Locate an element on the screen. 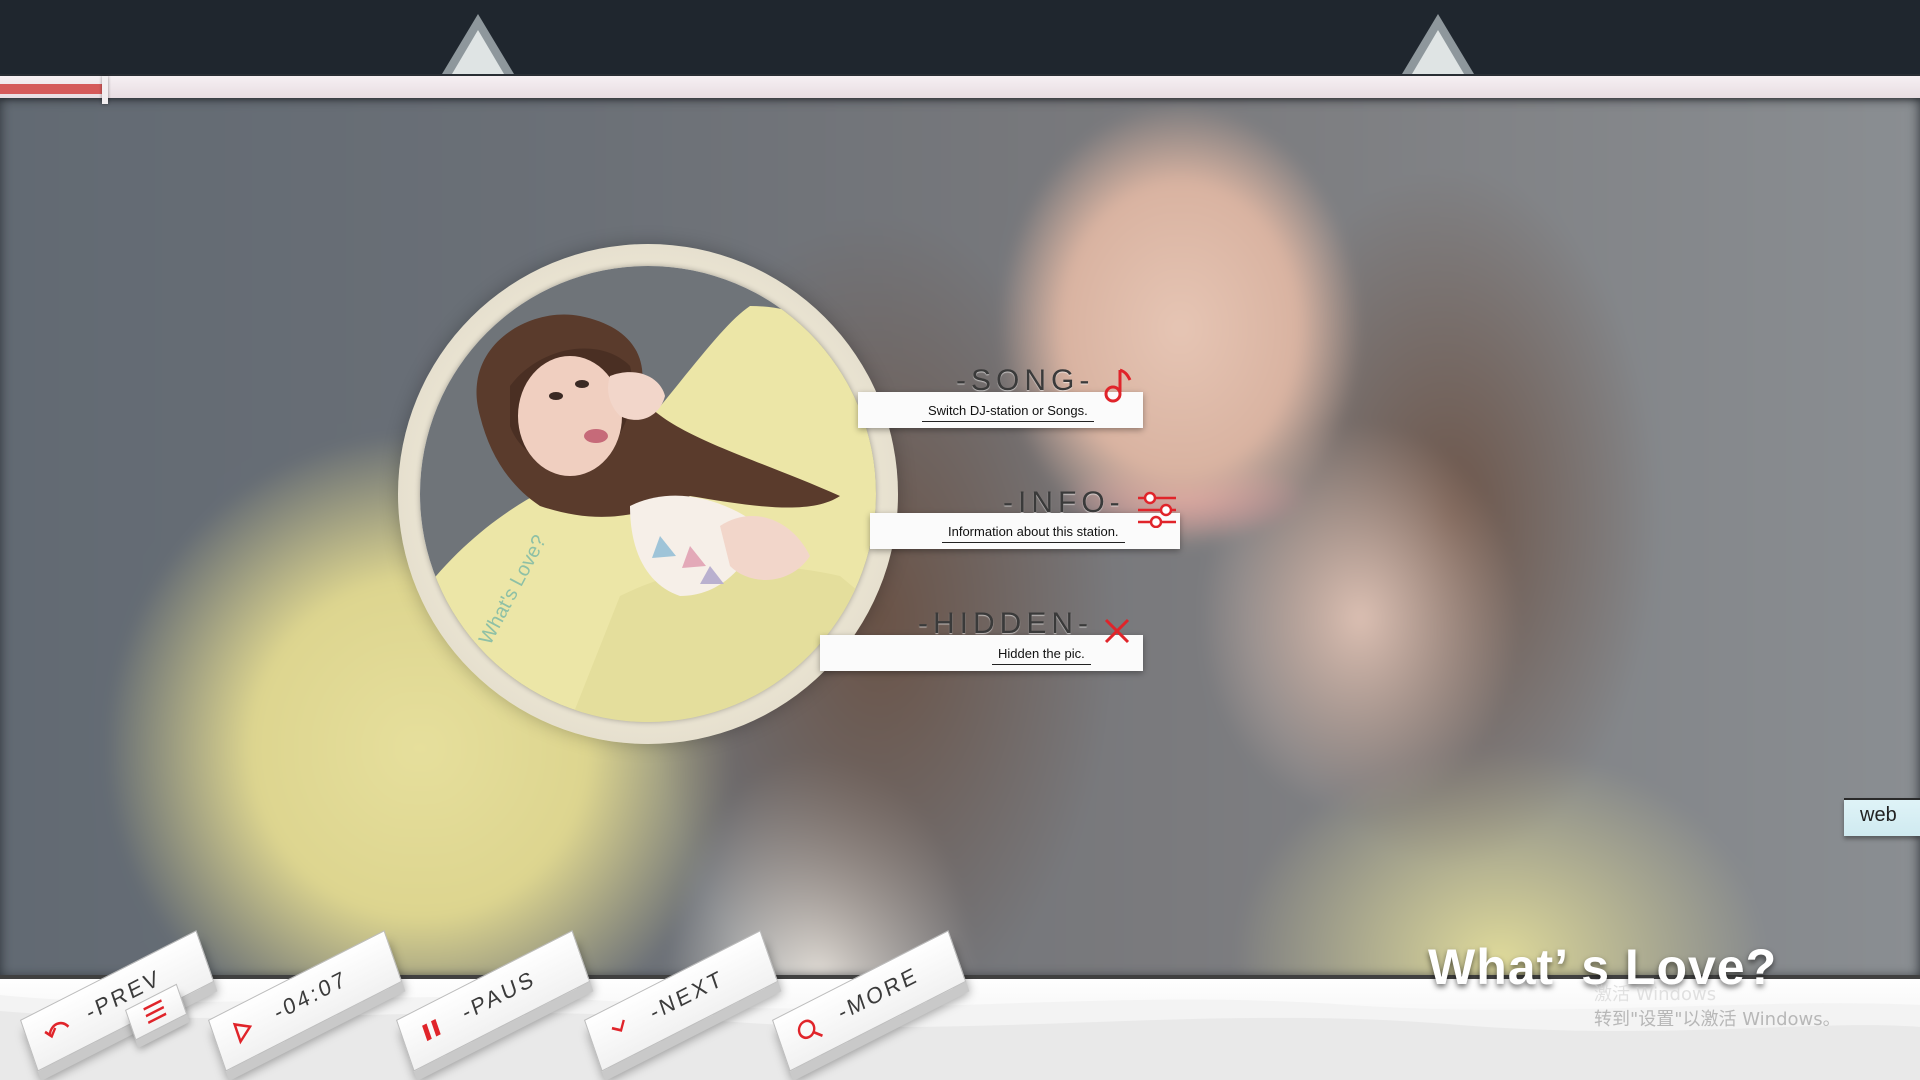  info-menu-title: -INFO- is located at coordinates (1064, 503).